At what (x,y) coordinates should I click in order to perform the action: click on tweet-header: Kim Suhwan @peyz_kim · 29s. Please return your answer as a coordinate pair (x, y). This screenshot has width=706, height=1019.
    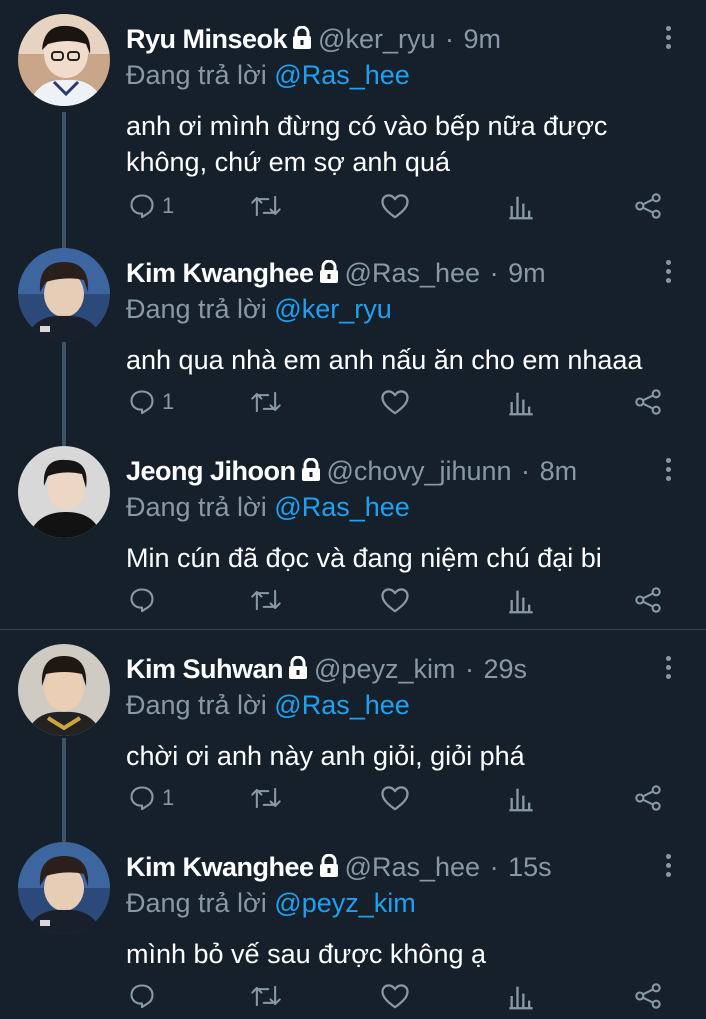
    Looking at the image, I should click on (326, 670).